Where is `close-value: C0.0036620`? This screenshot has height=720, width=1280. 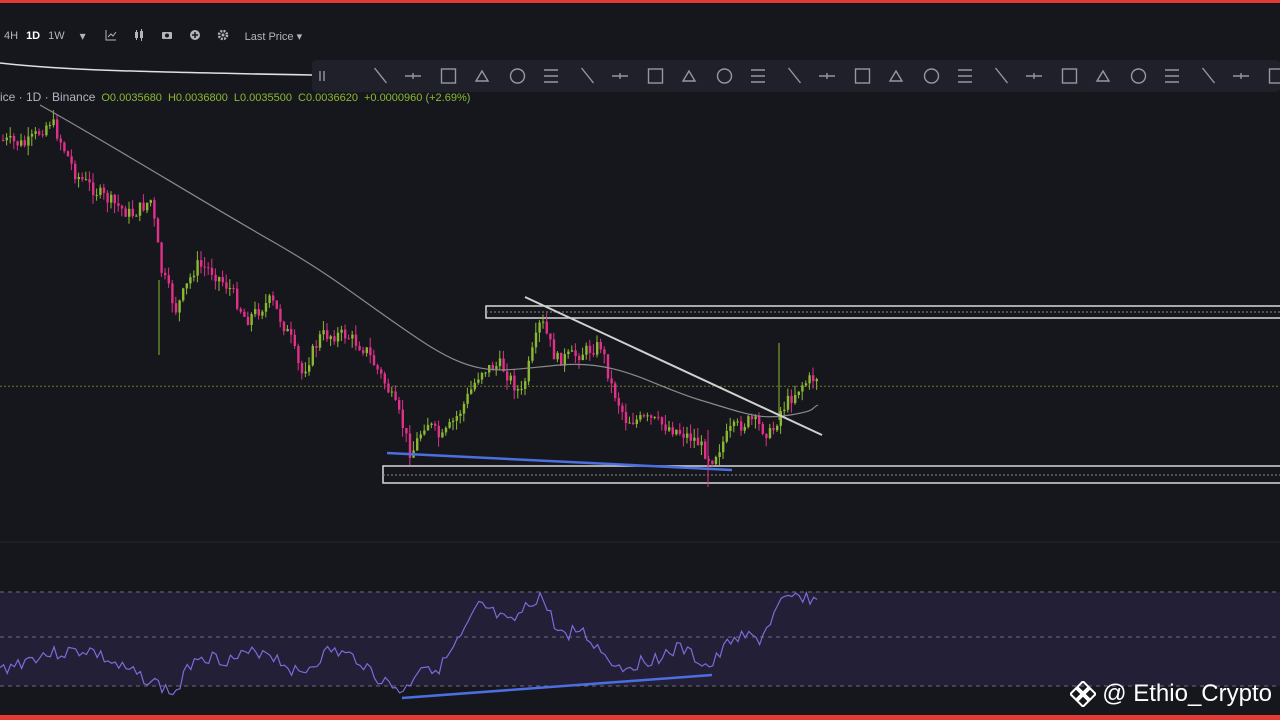 close-value: C0.0036620 is located at coordinates (328, 98).